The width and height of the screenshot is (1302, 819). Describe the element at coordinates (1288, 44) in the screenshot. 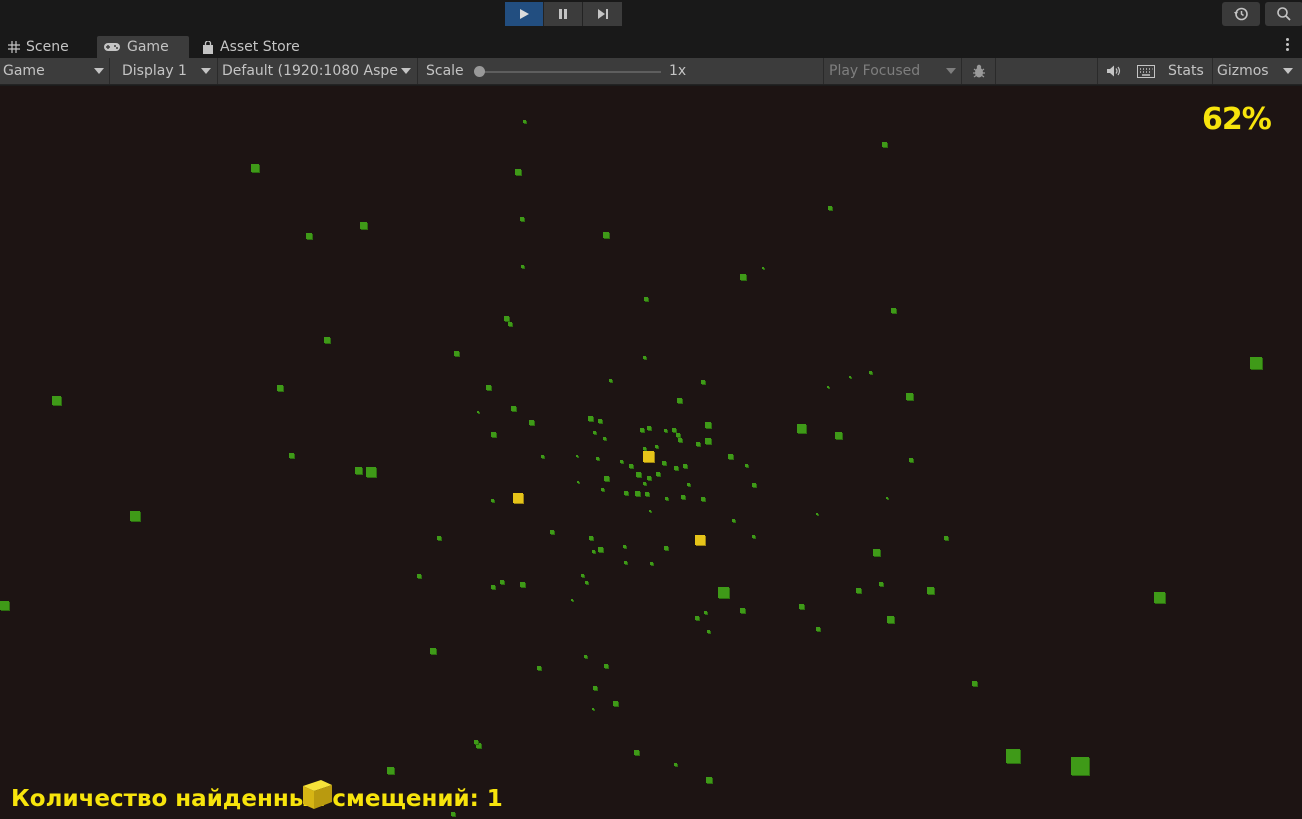

I see `more-options-icon` at that location.